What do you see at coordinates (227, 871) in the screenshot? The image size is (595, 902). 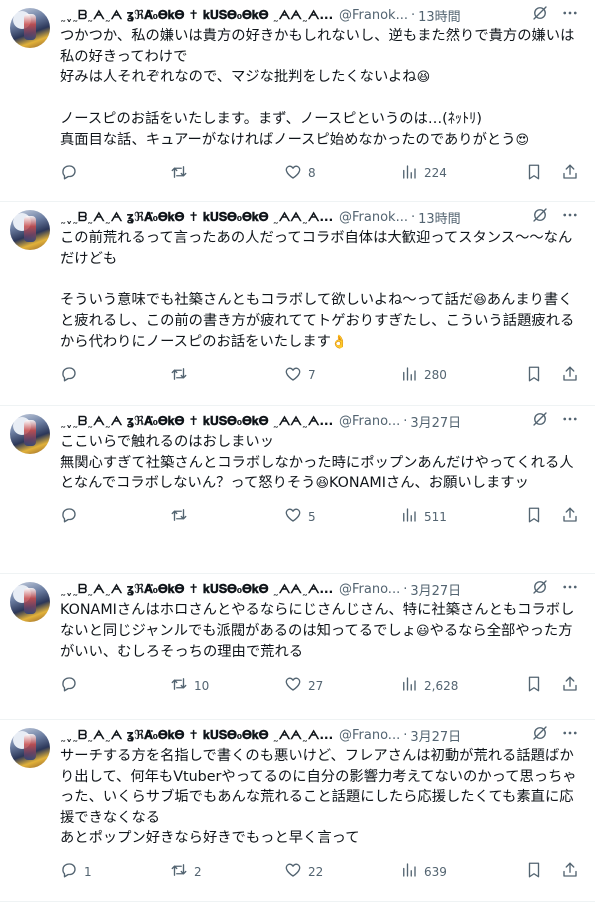 I see `retweet-button: 2` at bounding box center [227, 871].